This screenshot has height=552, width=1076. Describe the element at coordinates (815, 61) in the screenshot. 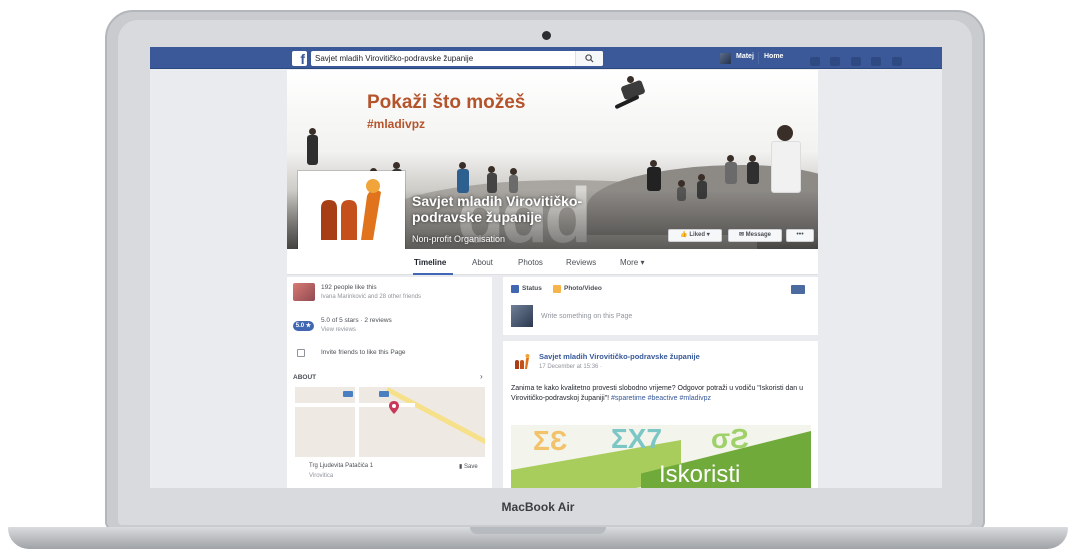

I see `friend-requests-icon` at that location.